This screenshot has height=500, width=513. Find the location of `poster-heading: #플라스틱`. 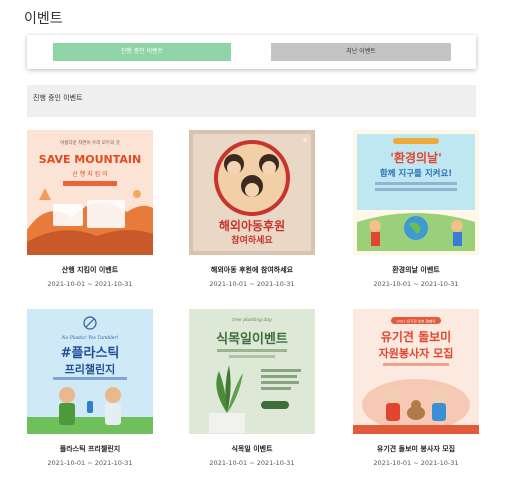

poster-heading: #플라스틱 is located at coordinates (90, 353).